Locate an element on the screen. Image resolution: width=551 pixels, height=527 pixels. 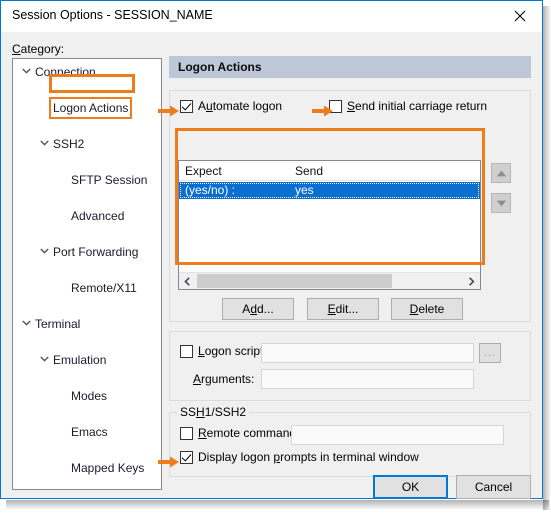
remote-command-input is located at coordinates (397, 435).